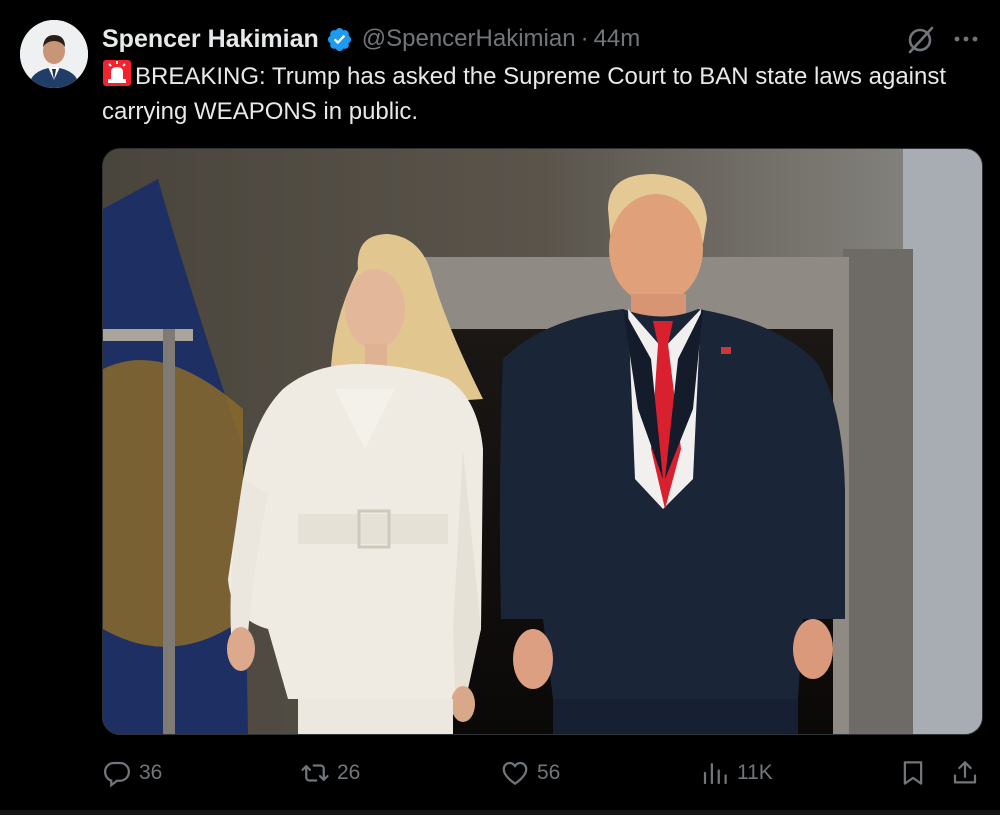  Describe the element at coordinates (966, 39) in the screenshot. I see `more-options-icon` at that location.